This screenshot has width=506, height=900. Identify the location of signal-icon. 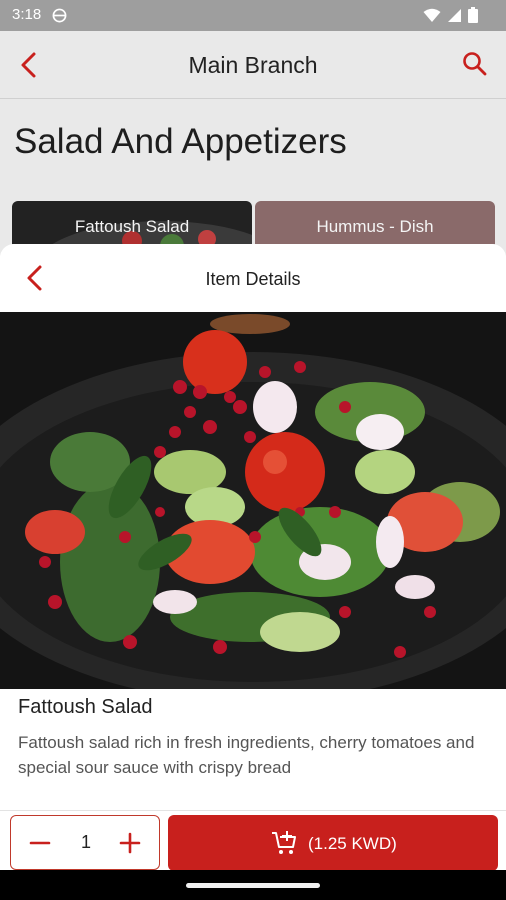
(454, 15).